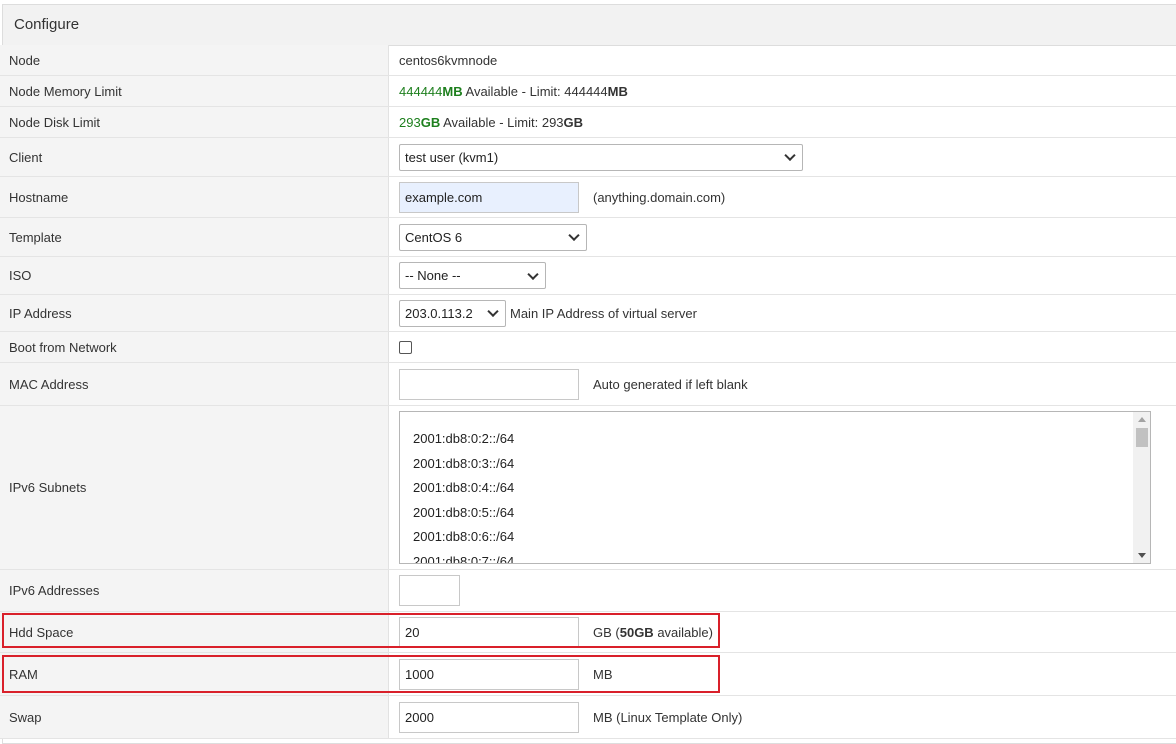 The height and width of the screenshot is (744, 1176). Describe the element at coordinates (489, 717) in the screenshot. I see `swap-input: 2000` at that location.